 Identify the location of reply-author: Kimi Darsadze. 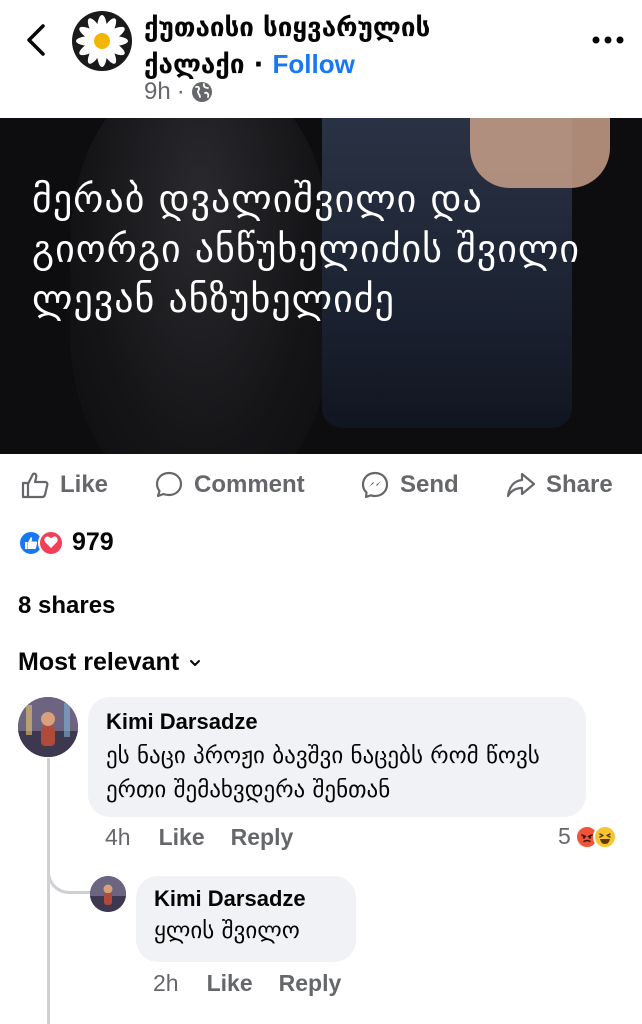
(246, 899).